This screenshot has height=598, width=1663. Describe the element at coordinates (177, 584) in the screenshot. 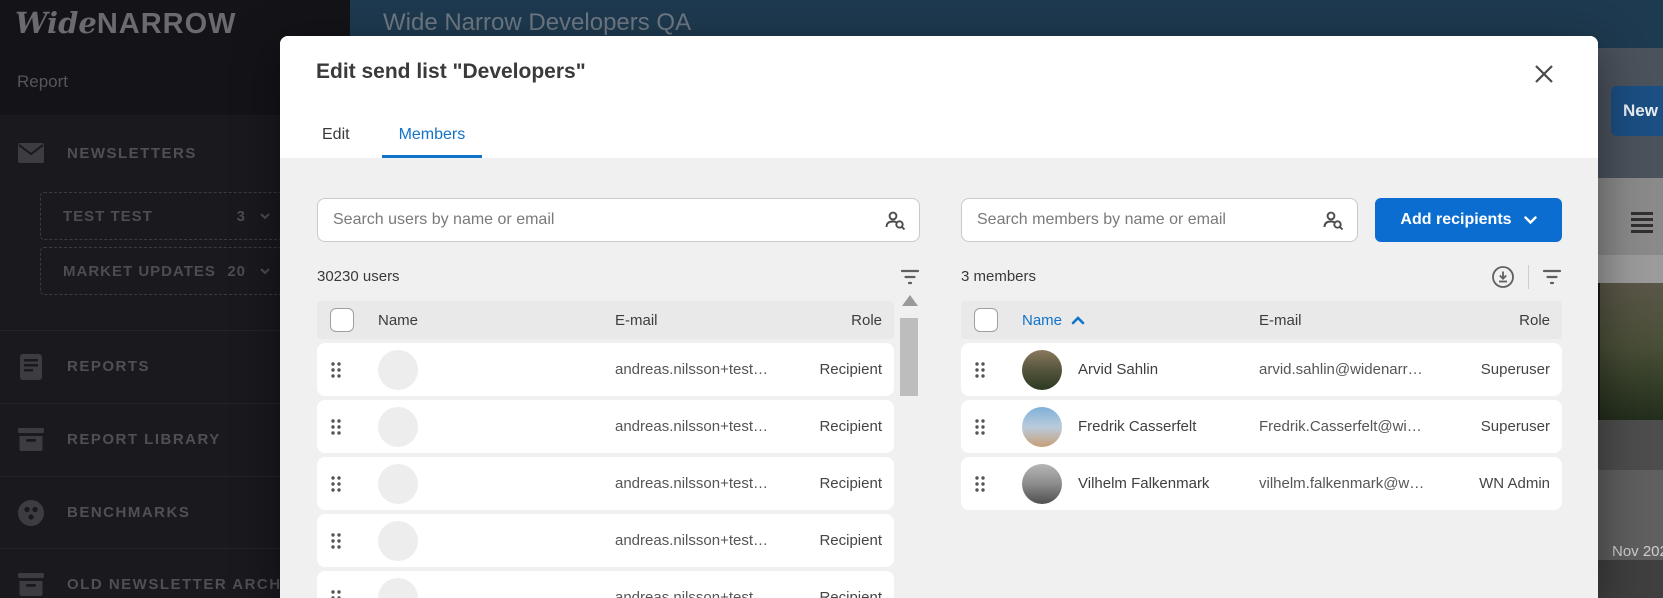

I see `sidebar-item-label: OLD NEWSLETTER ARCHI` at that location.